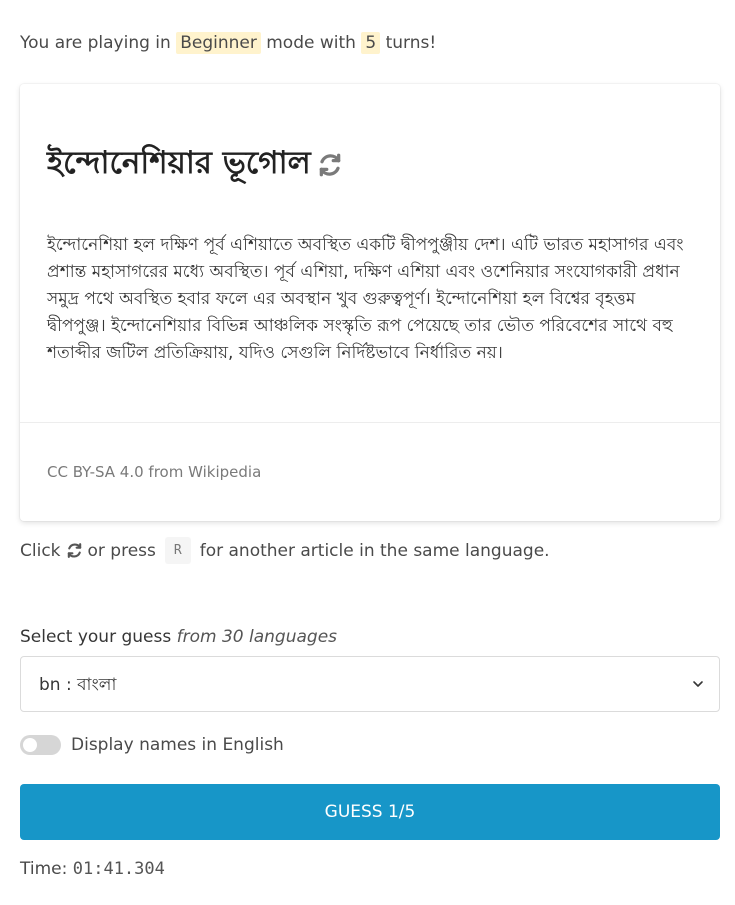  What do you see at coordinates (74, 550) in the screenshot?
I see `hint-refresh-icon` at bounding box center [74, 550].